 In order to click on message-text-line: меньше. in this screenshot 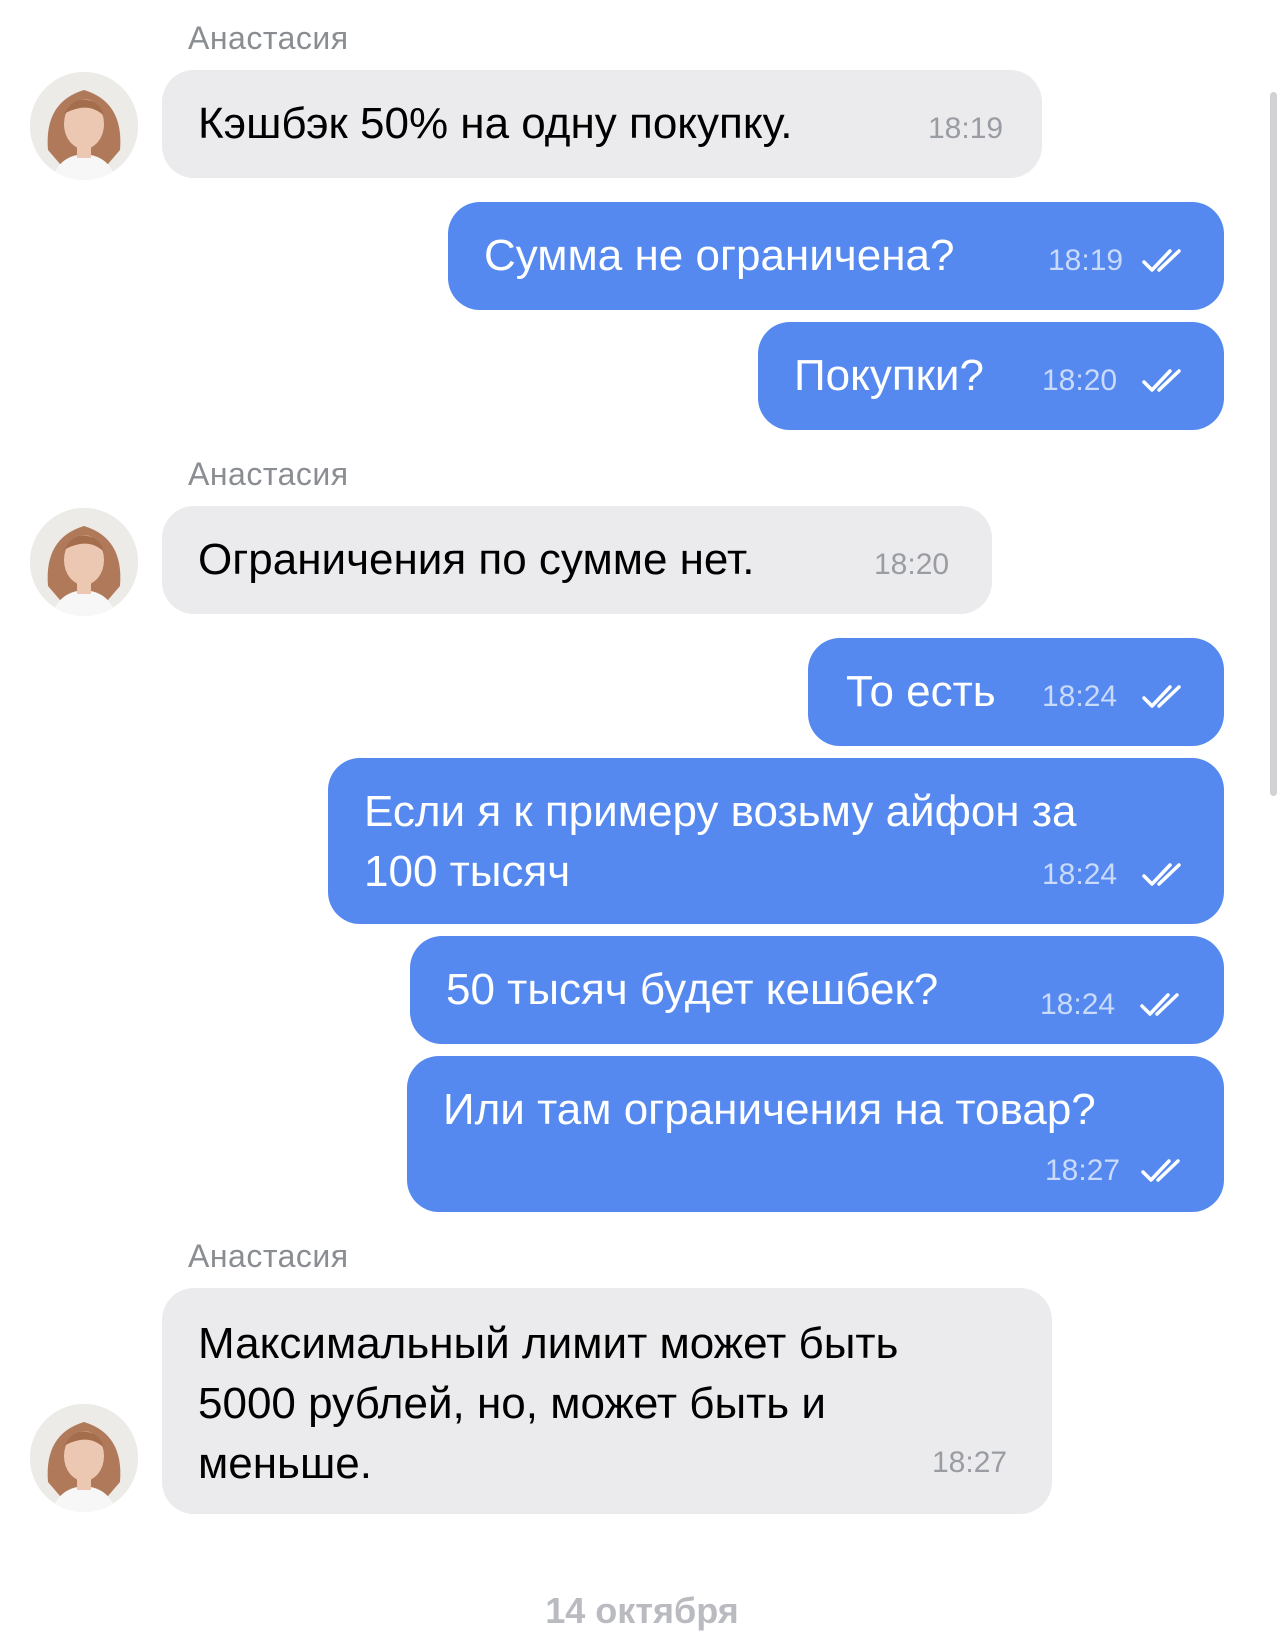, I will do `click(285, 1463)`.